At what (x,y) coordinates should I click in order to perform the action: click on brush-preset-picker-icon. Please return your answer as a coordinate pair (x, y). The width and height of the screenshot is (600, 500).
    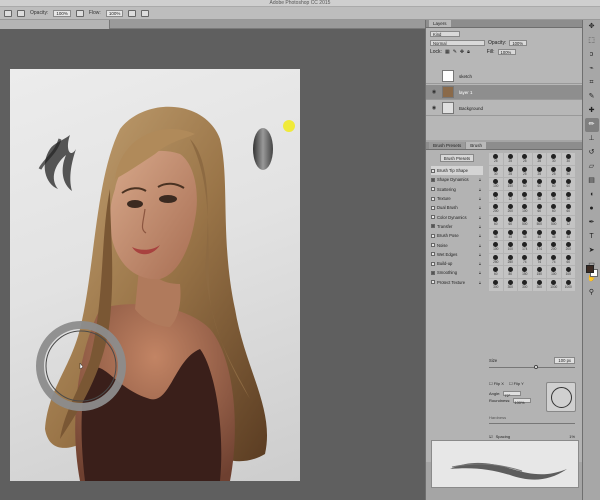
    Looking at the image, I should click on (8, 13).